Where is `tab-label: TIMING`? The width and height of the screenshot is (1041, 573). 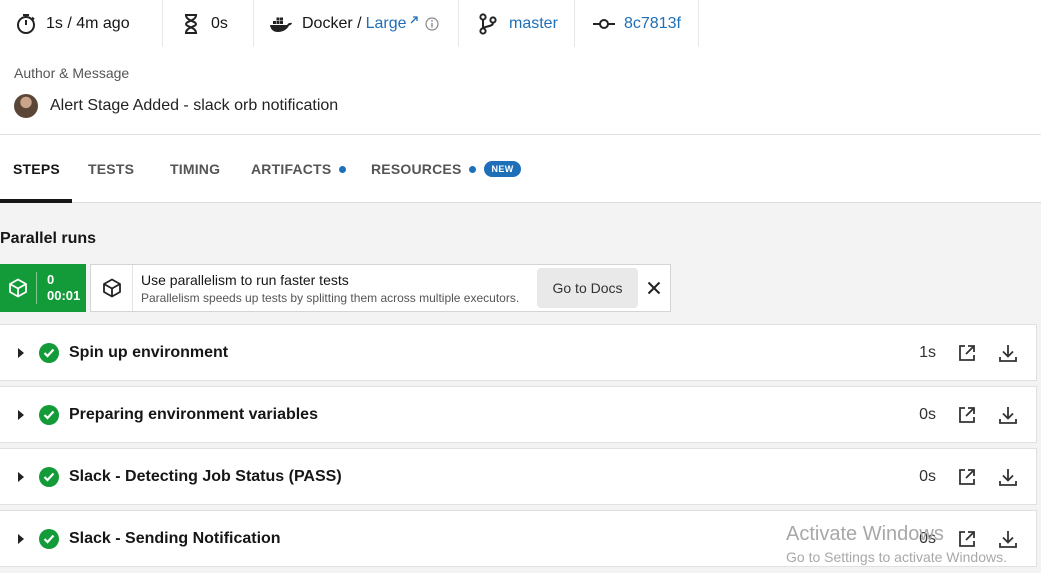 tab-label: TIMING is located at coordinates (195, 169).